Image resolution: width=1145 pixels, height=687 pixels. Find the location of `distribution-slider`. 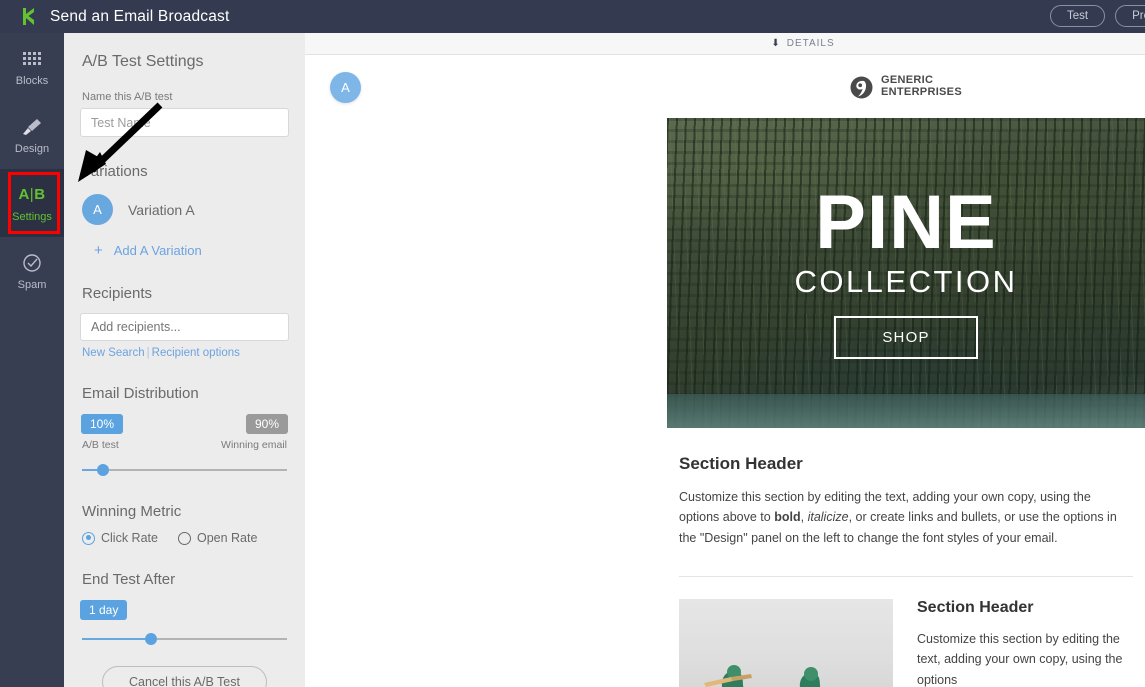

distribution-slider is located at coordinates (184, 470).